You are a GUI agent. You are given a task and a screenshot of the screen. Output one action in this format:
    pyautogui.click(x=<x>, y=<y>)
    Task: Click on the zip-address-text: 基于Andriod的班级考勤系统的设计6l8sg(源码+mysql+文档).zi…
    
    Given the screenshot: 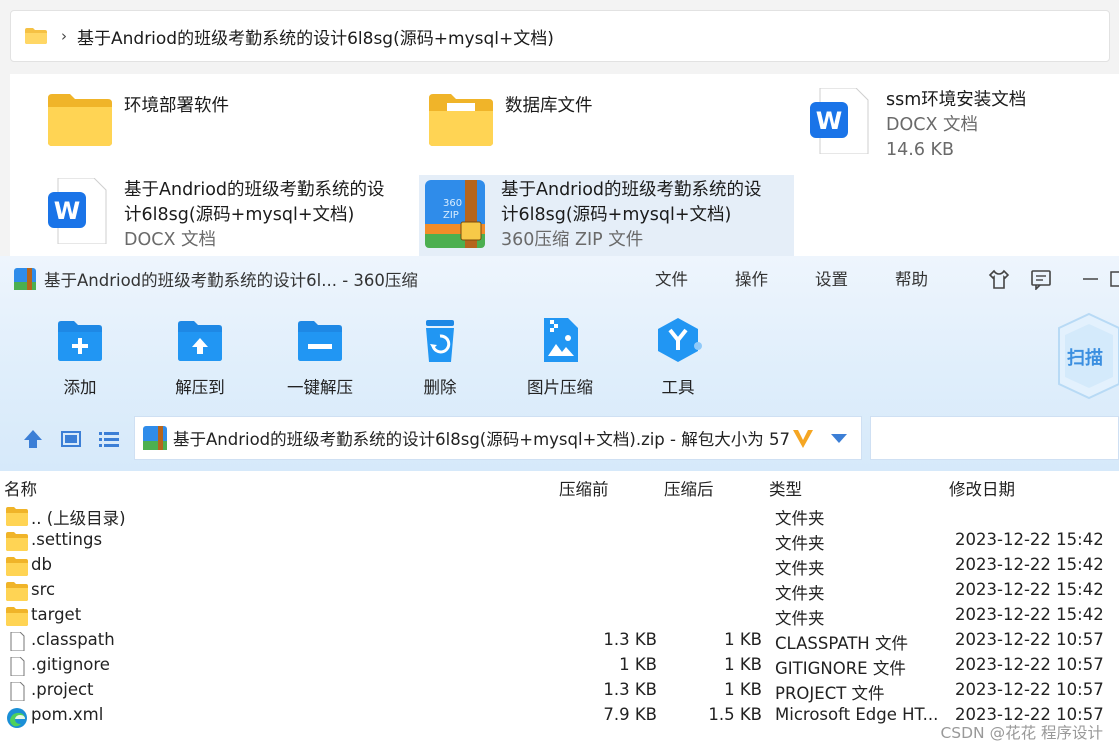 What is the action you would take?
    pyautogui.click(x=481, y=439)
    